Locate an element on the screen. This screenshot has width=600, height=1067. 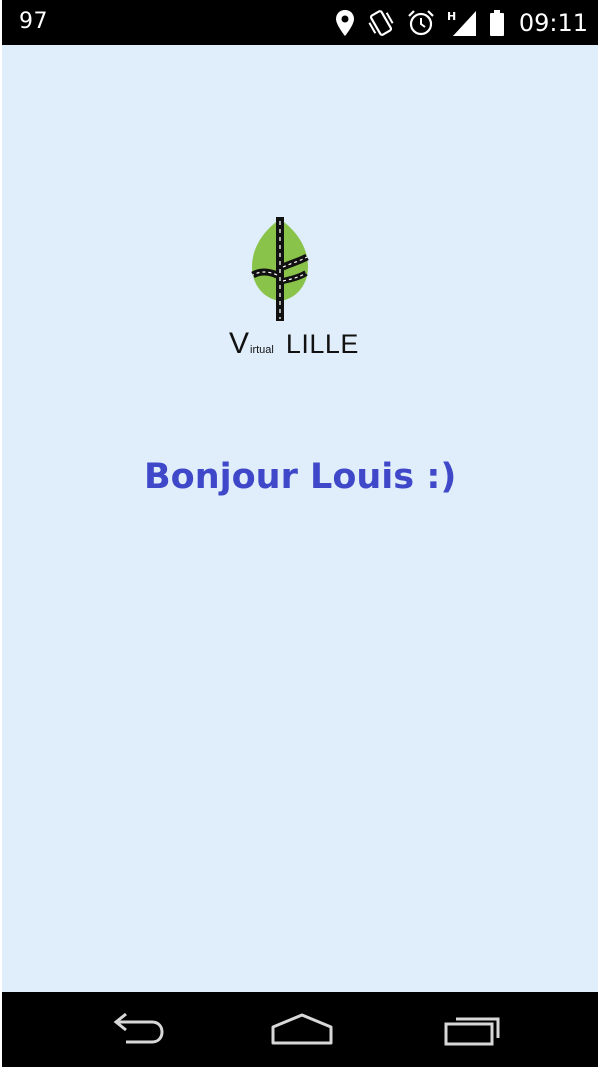
greeting-text: Bonjour Louis :) is located at coordinates (300, 477).